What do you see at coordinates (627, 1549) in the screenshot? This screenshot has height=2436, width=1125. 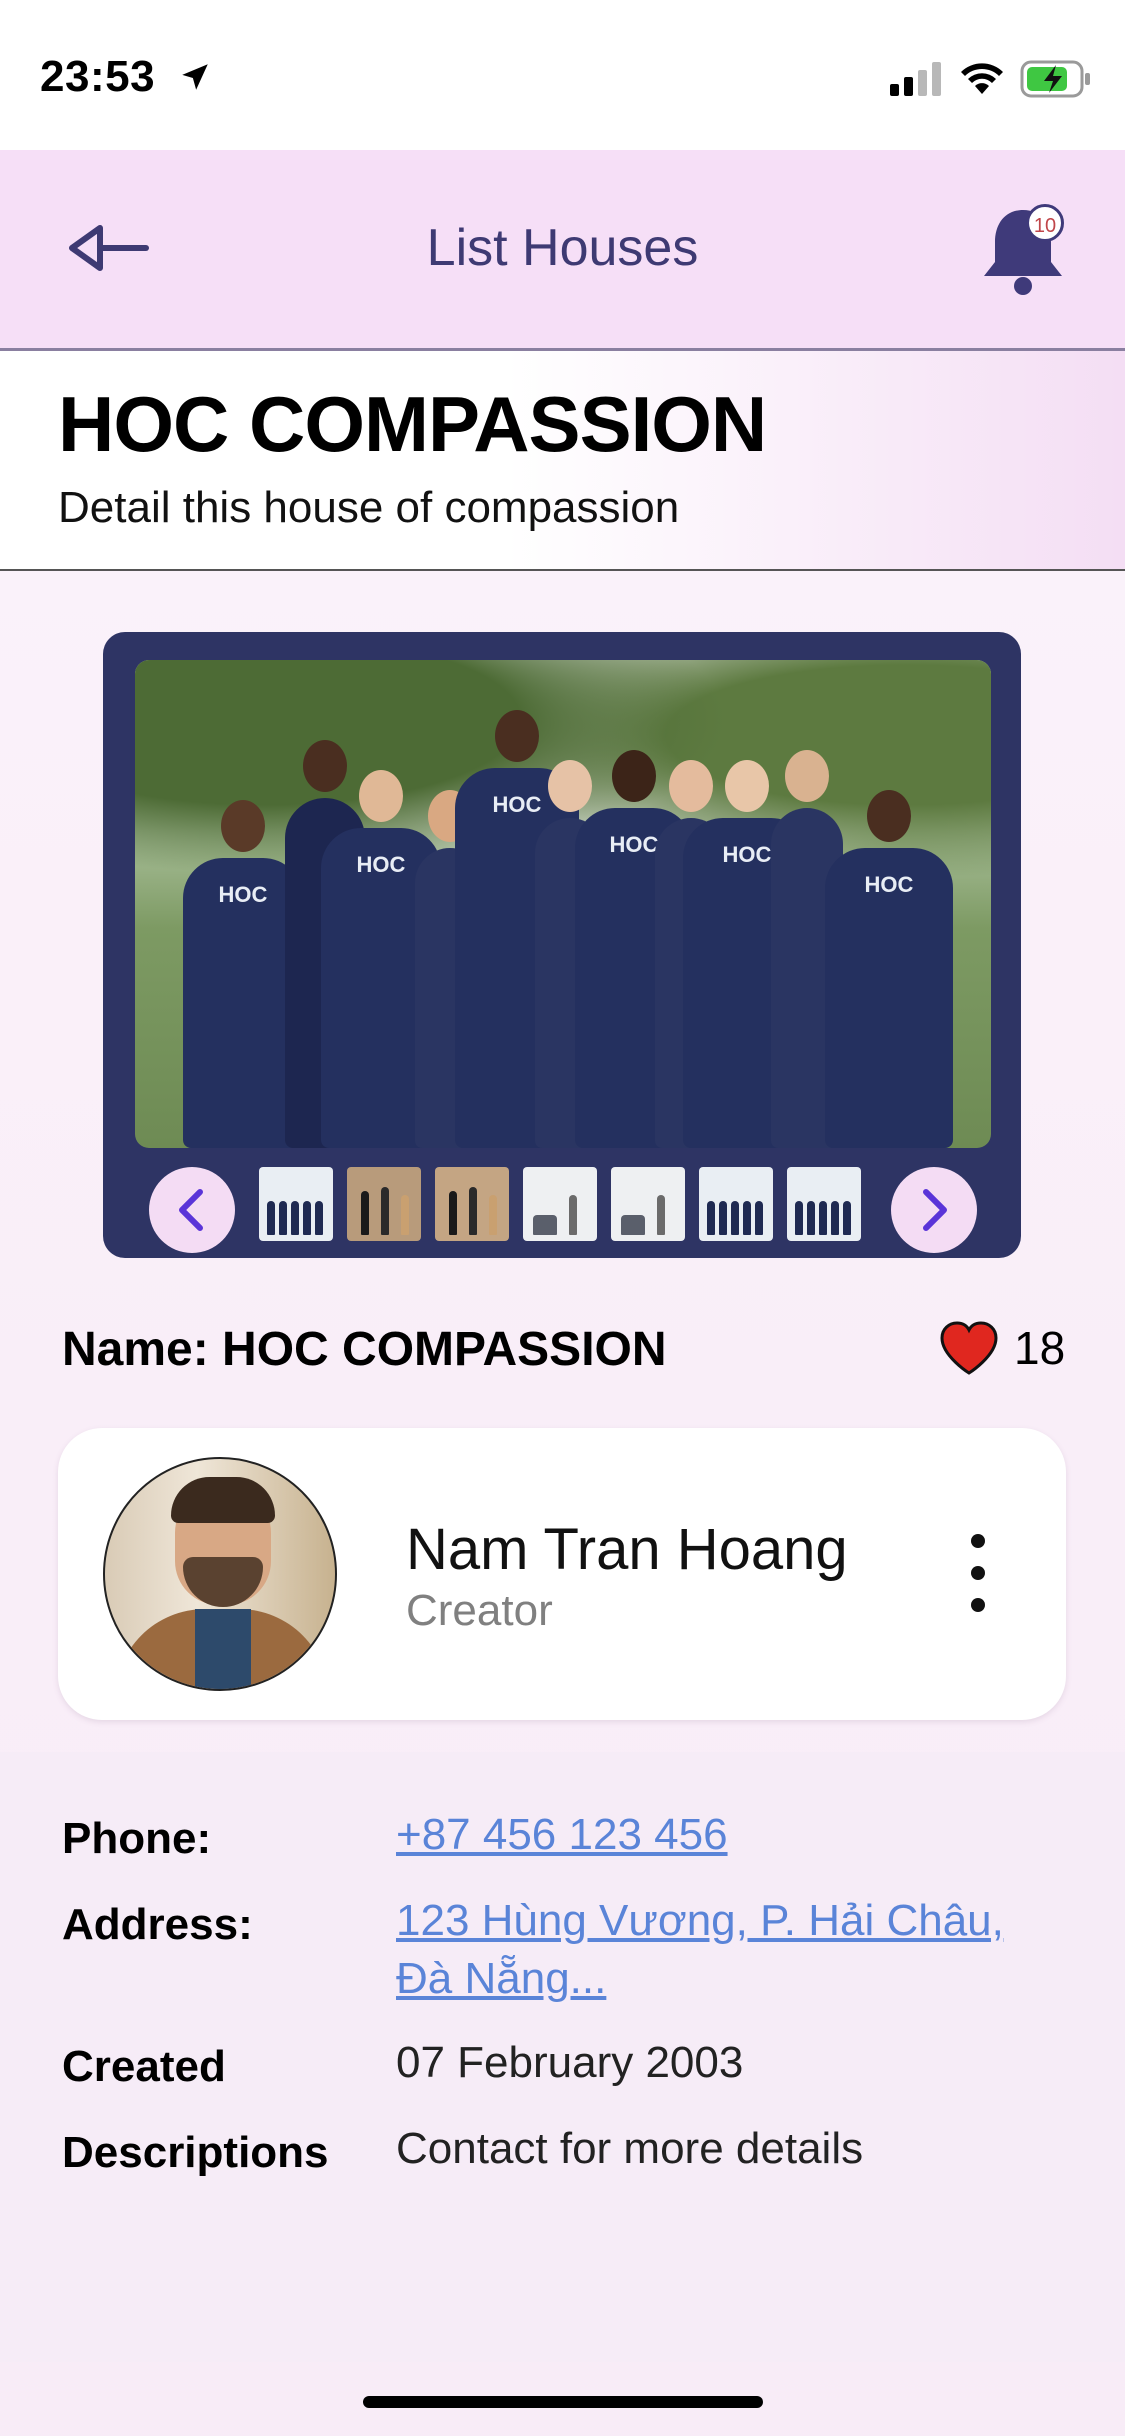 I see `creator-name: Nam Tran Hoang` at bounding box center [627, 1549].